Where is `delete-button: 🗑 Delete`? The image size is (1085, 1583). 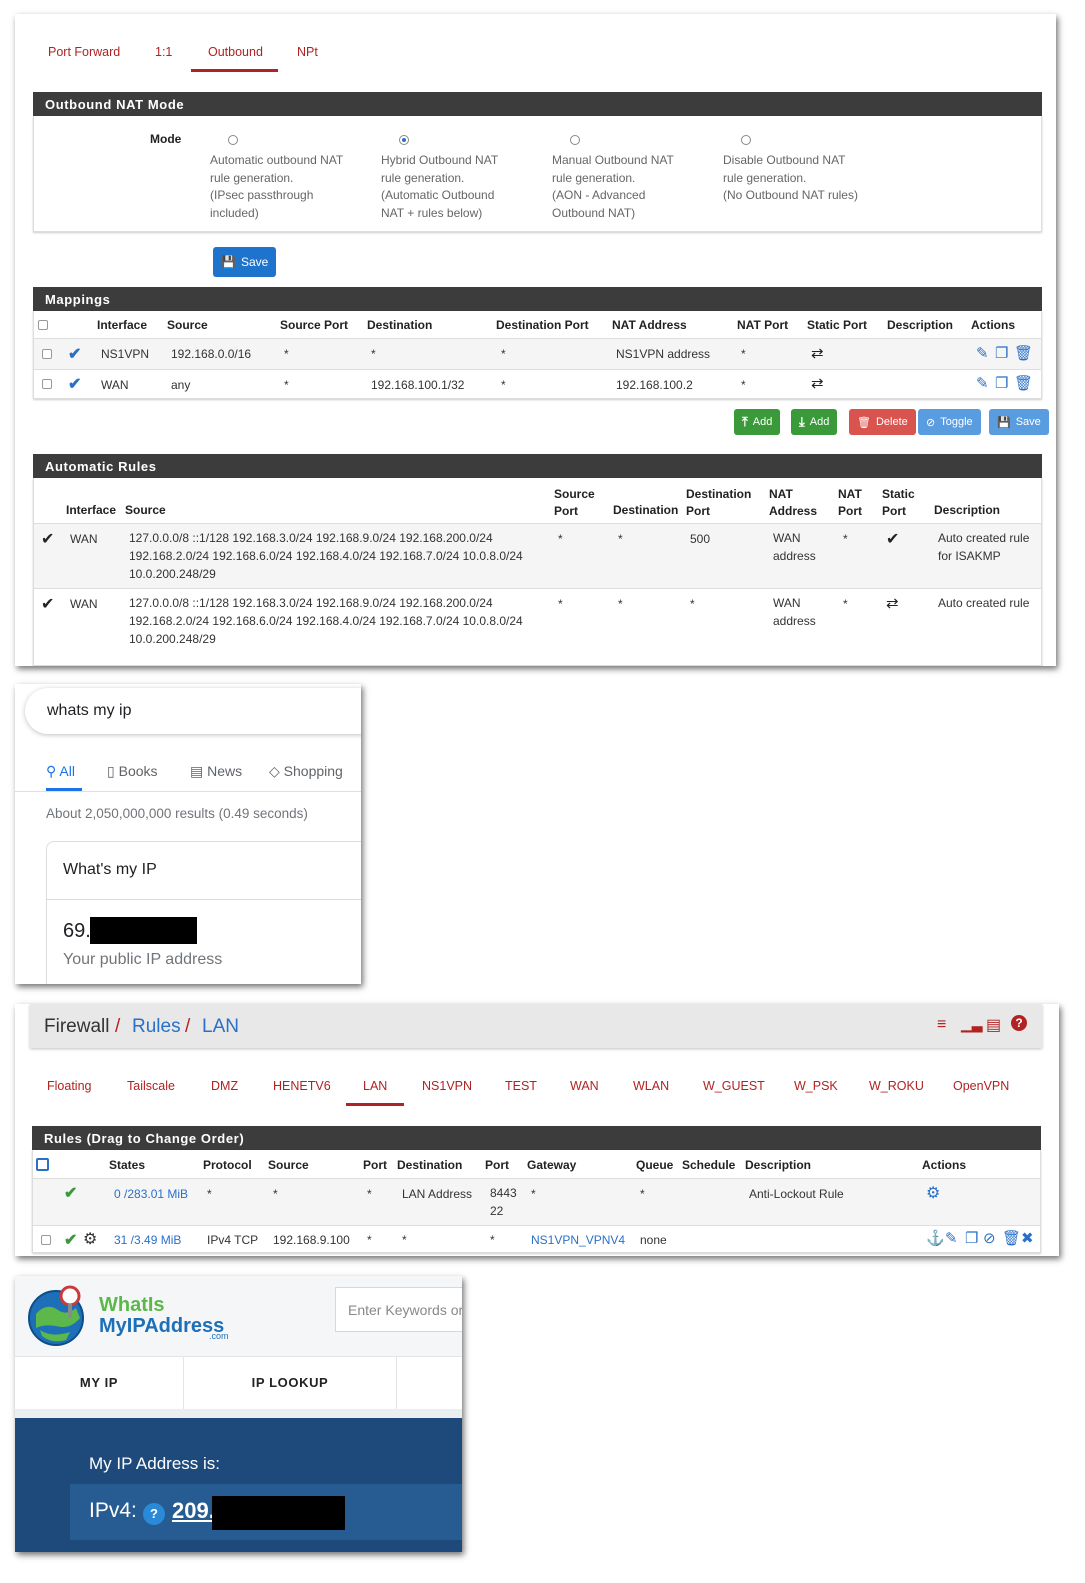 delete-button: 🗑 Delete is located at coordinates (882, 422).